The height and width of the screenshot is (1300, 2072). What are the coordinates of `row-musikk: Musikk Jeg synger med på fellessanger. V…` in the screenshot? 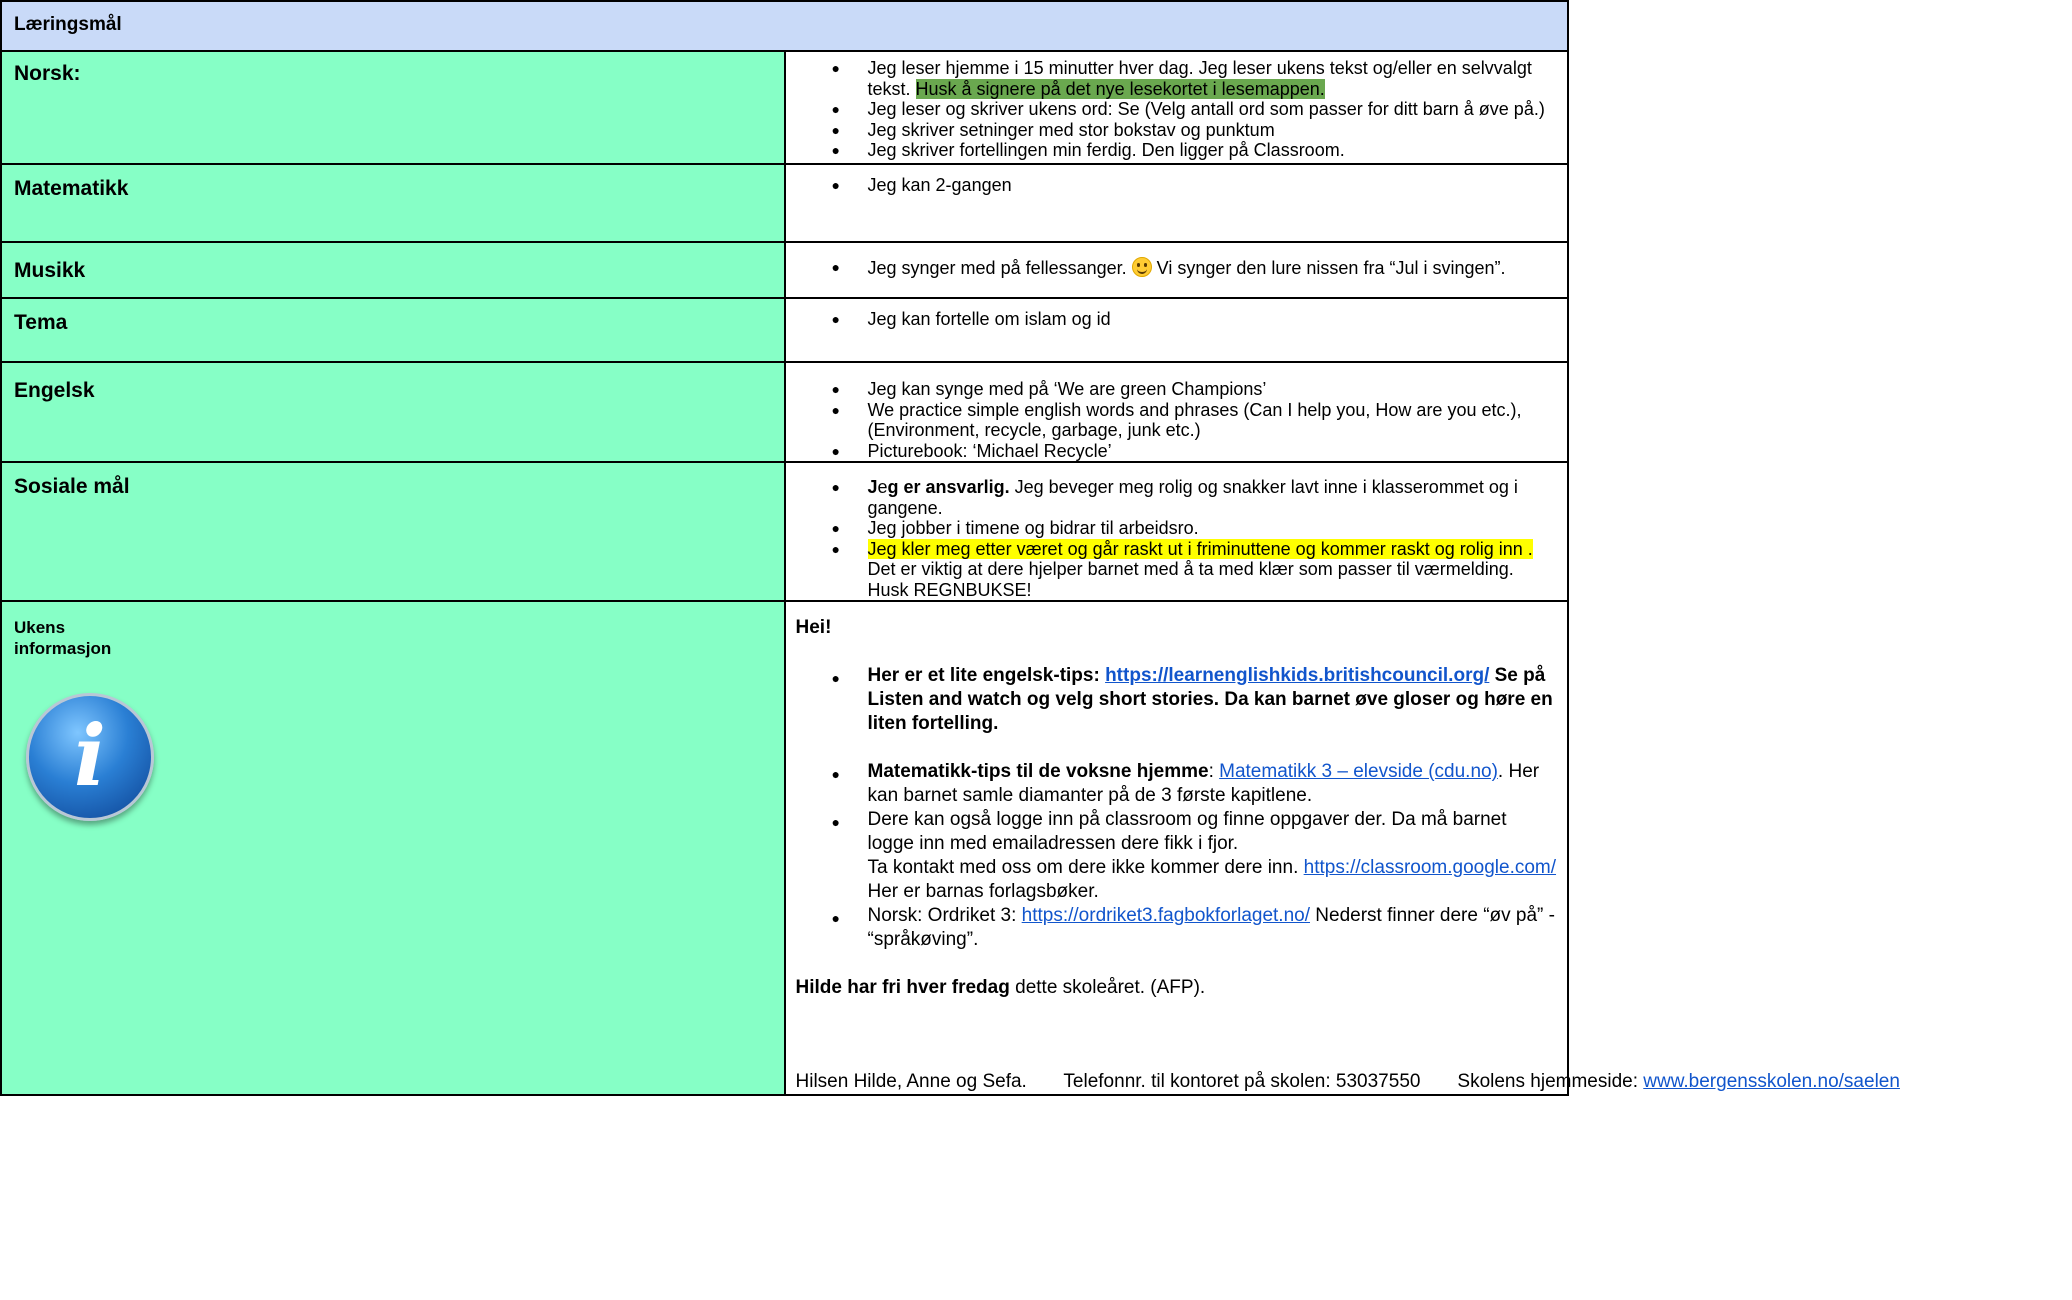 It's located at (784, 270).